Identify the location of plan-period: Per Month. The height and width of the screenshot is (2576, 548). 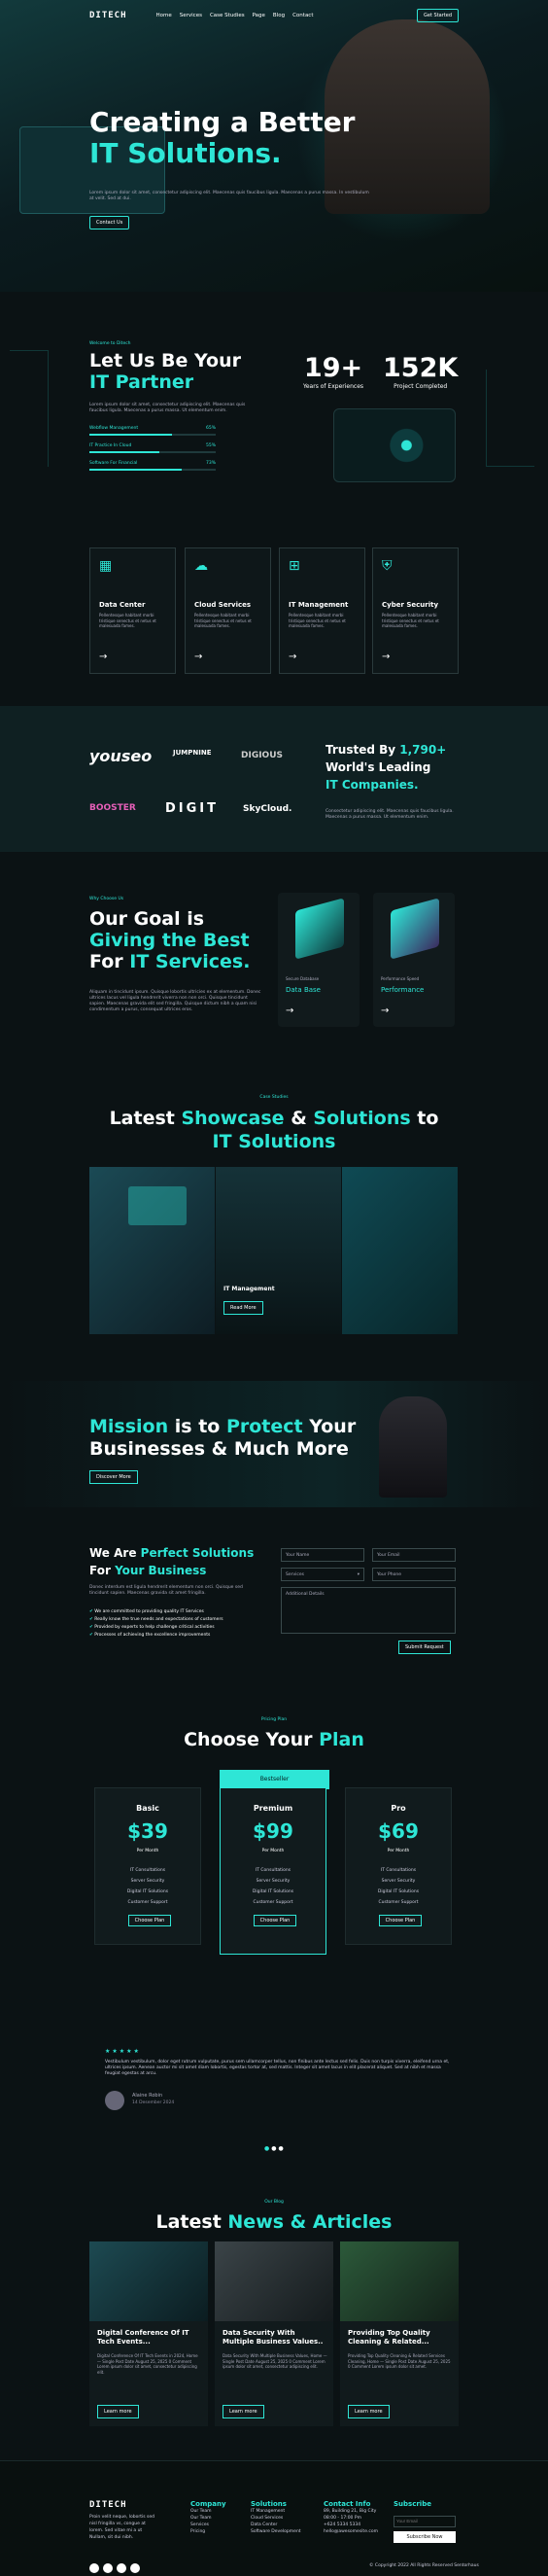
(273, 1851).